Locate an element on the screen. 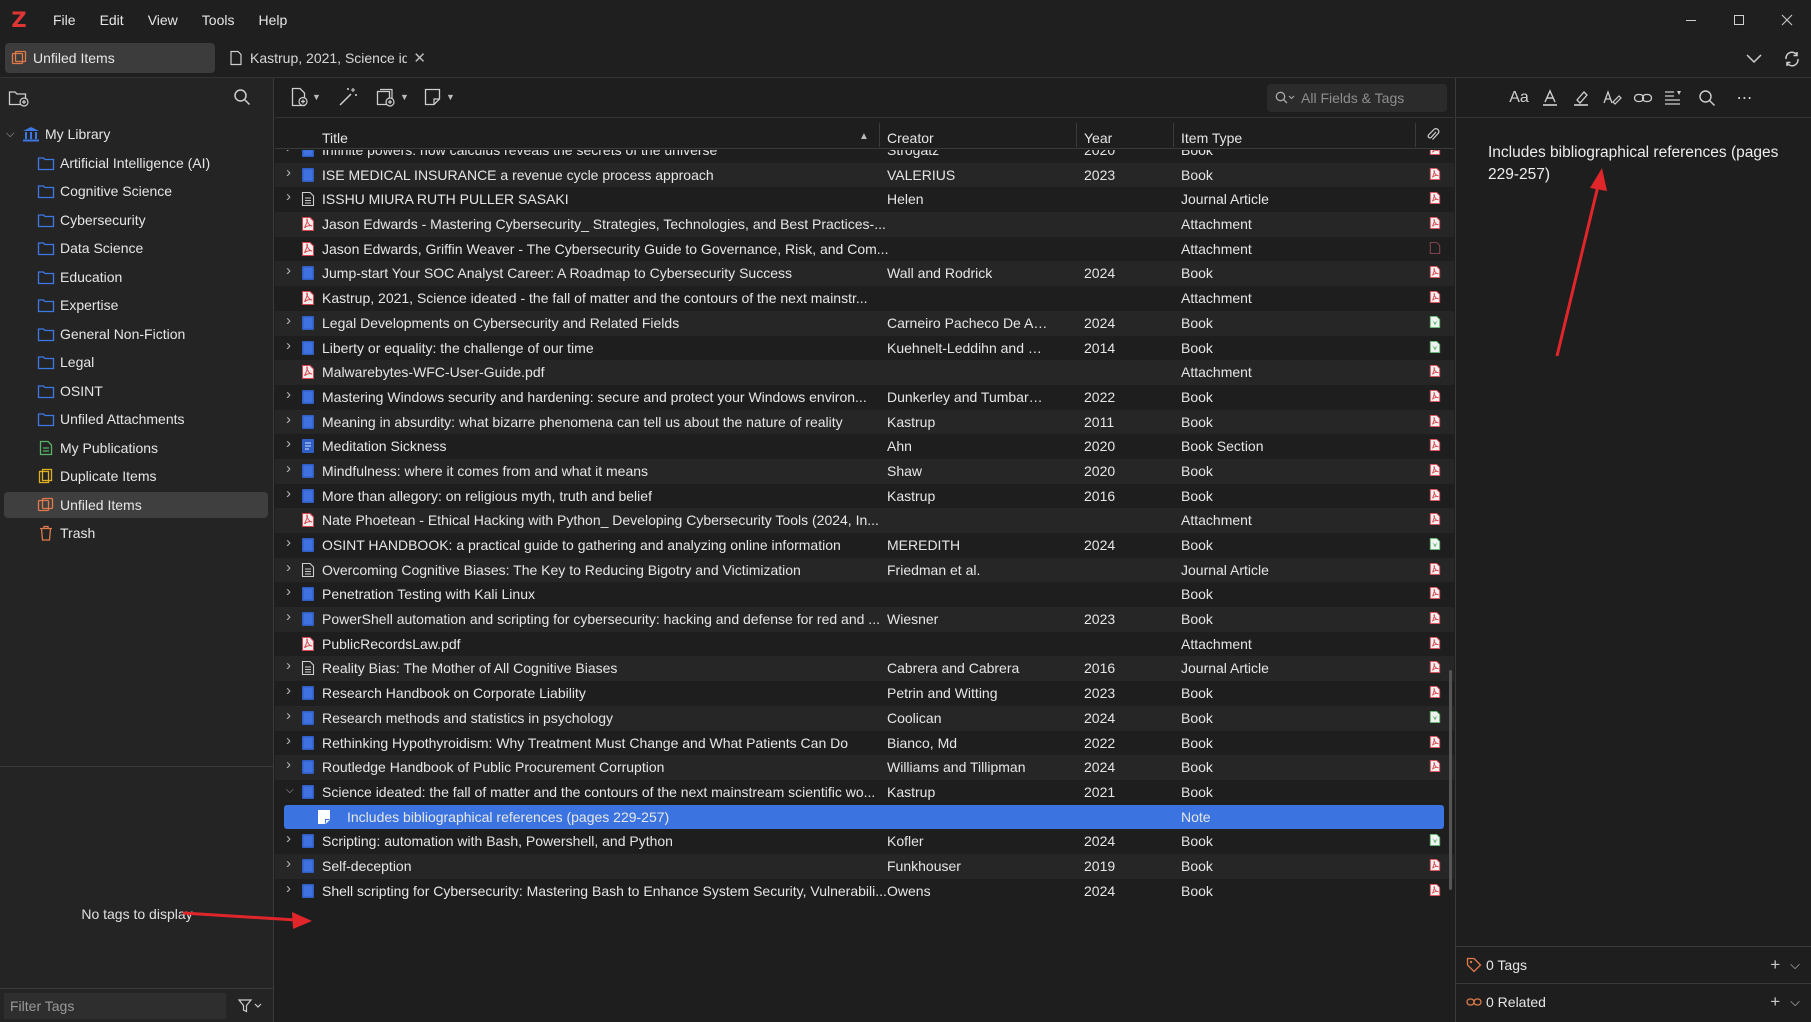 The image size is (1811, 1022). search-input is located at coordinates (1371, 98).